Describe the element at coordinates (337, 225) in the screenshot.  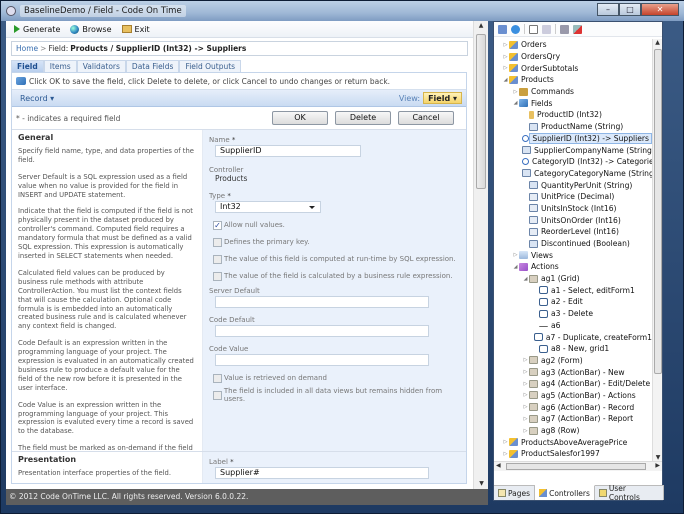
I see `allow-null-checkbox: ✓ Allow null values.` at that location.